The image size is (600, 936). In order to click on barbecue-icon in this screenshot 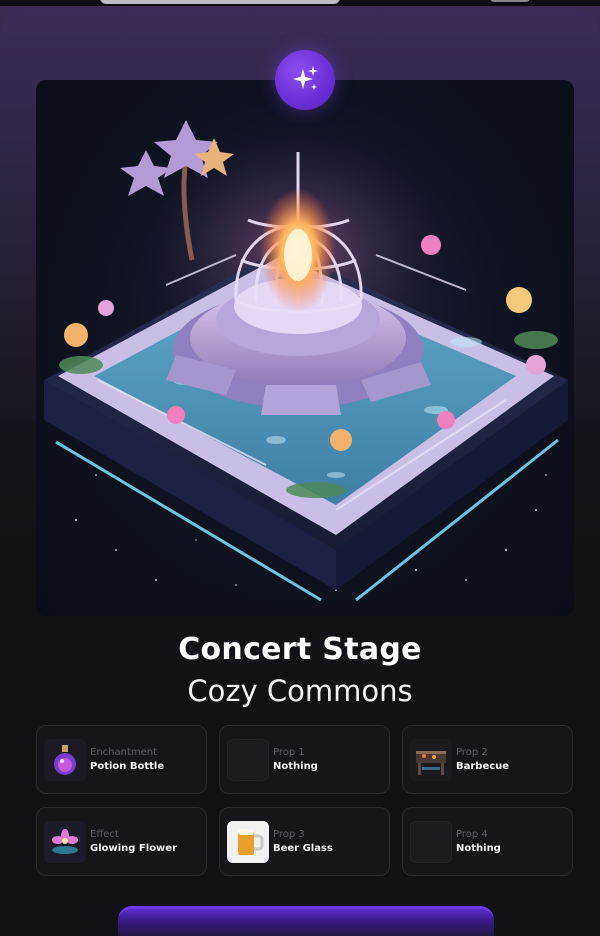, I will do `click(431, 759)`.